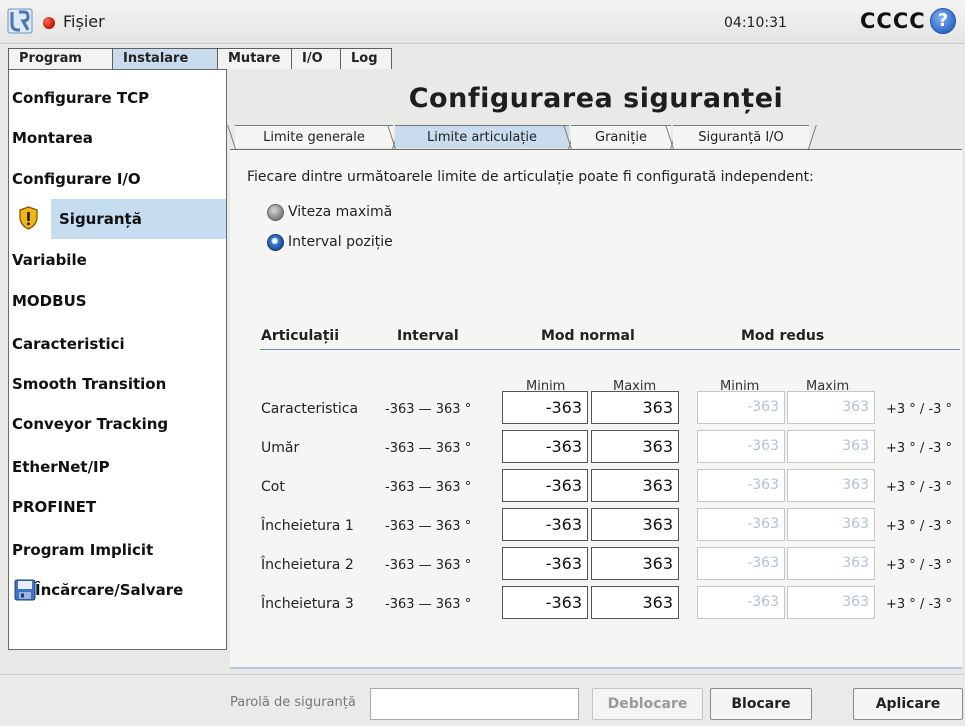  What do you see at coordinates (117, 98) in the screenshot?
I see `sidebar-item-tcp: Configurare TCP` at bounding box center [117, 98].